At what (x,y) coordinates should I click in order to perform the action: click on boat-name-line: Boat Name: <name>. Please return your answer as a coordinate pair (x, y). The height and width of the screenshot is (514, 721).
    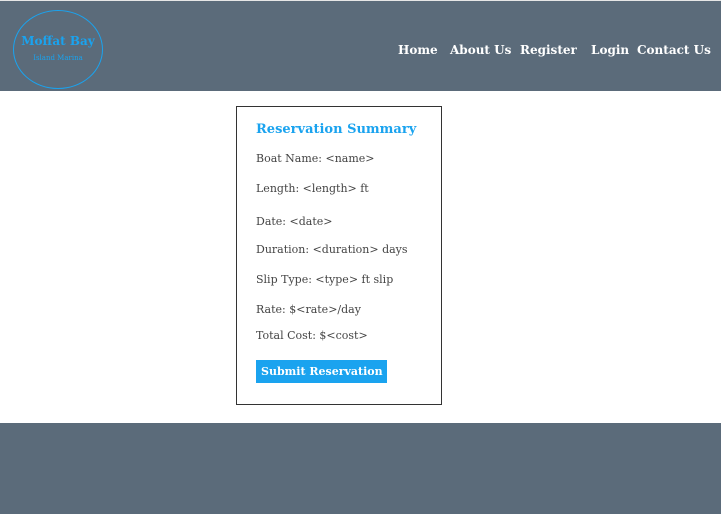
    Looking at the image, I should click on (315, 158).